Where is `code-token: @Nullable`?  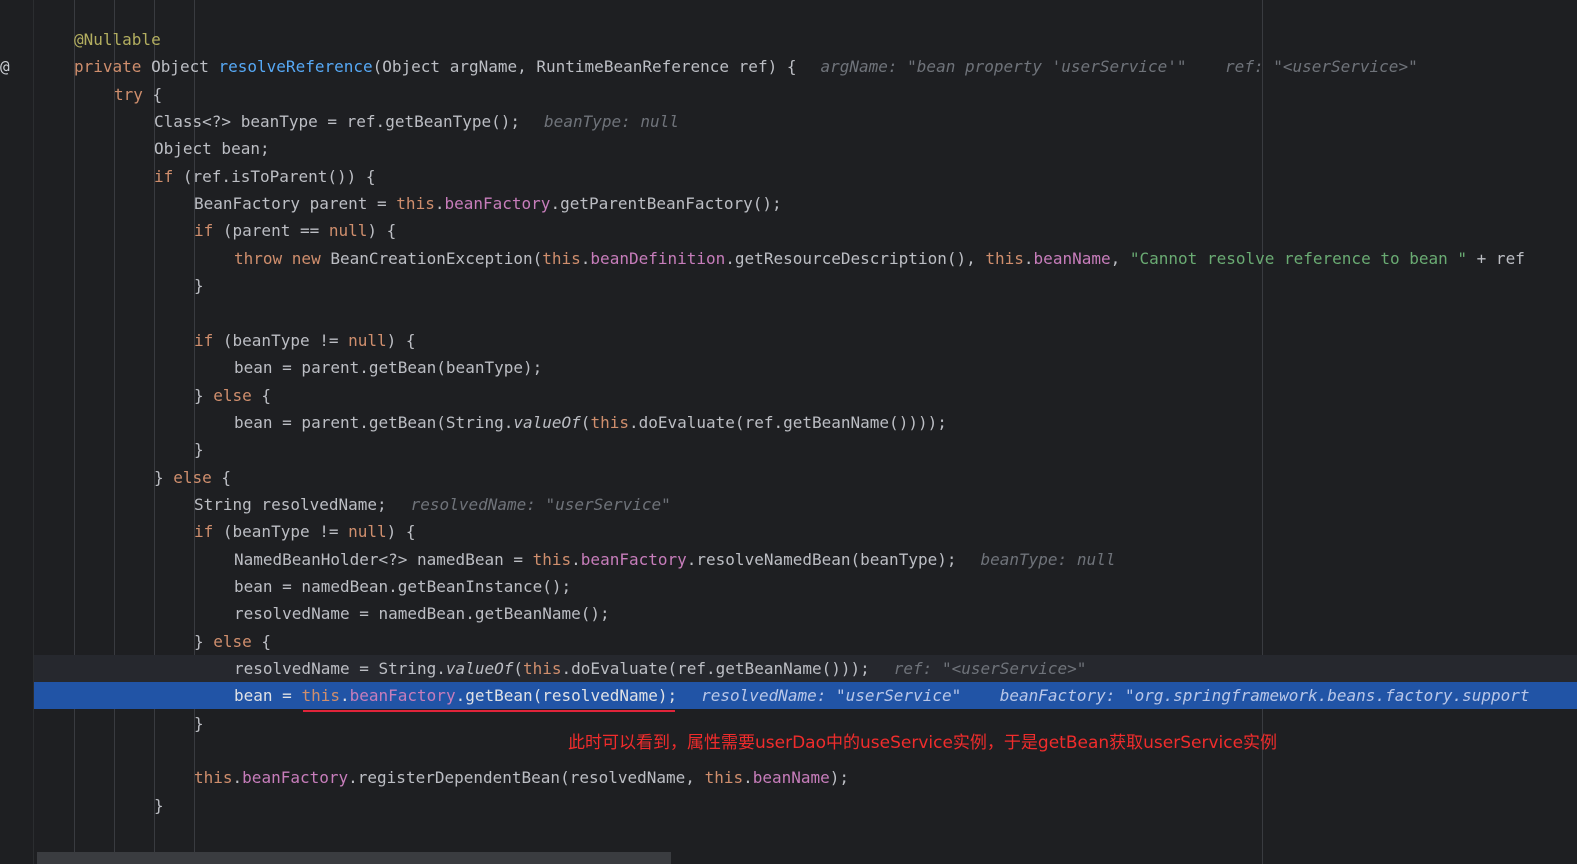 code-token: @Nullable is located at coordinates (117, 39).